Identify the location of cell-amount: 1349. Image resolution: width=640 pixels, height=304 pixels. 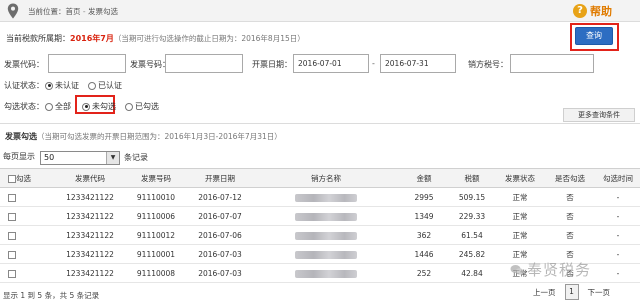
(424, 216).